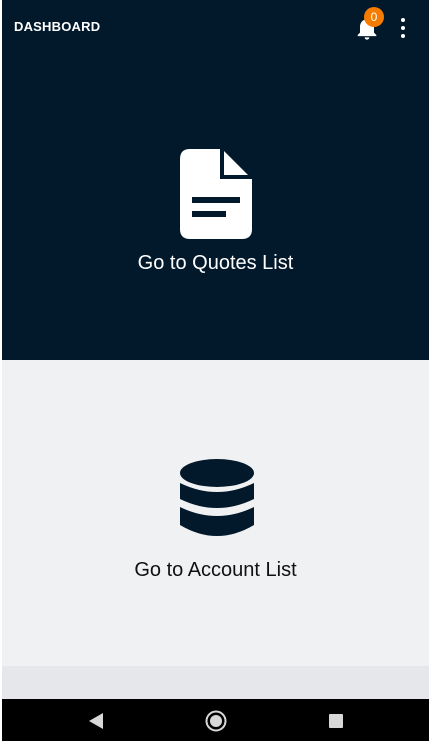  What do you see at coordinates (217, 497) in the screenshot?
I see `database-icon` at bounding box center [217, 497].